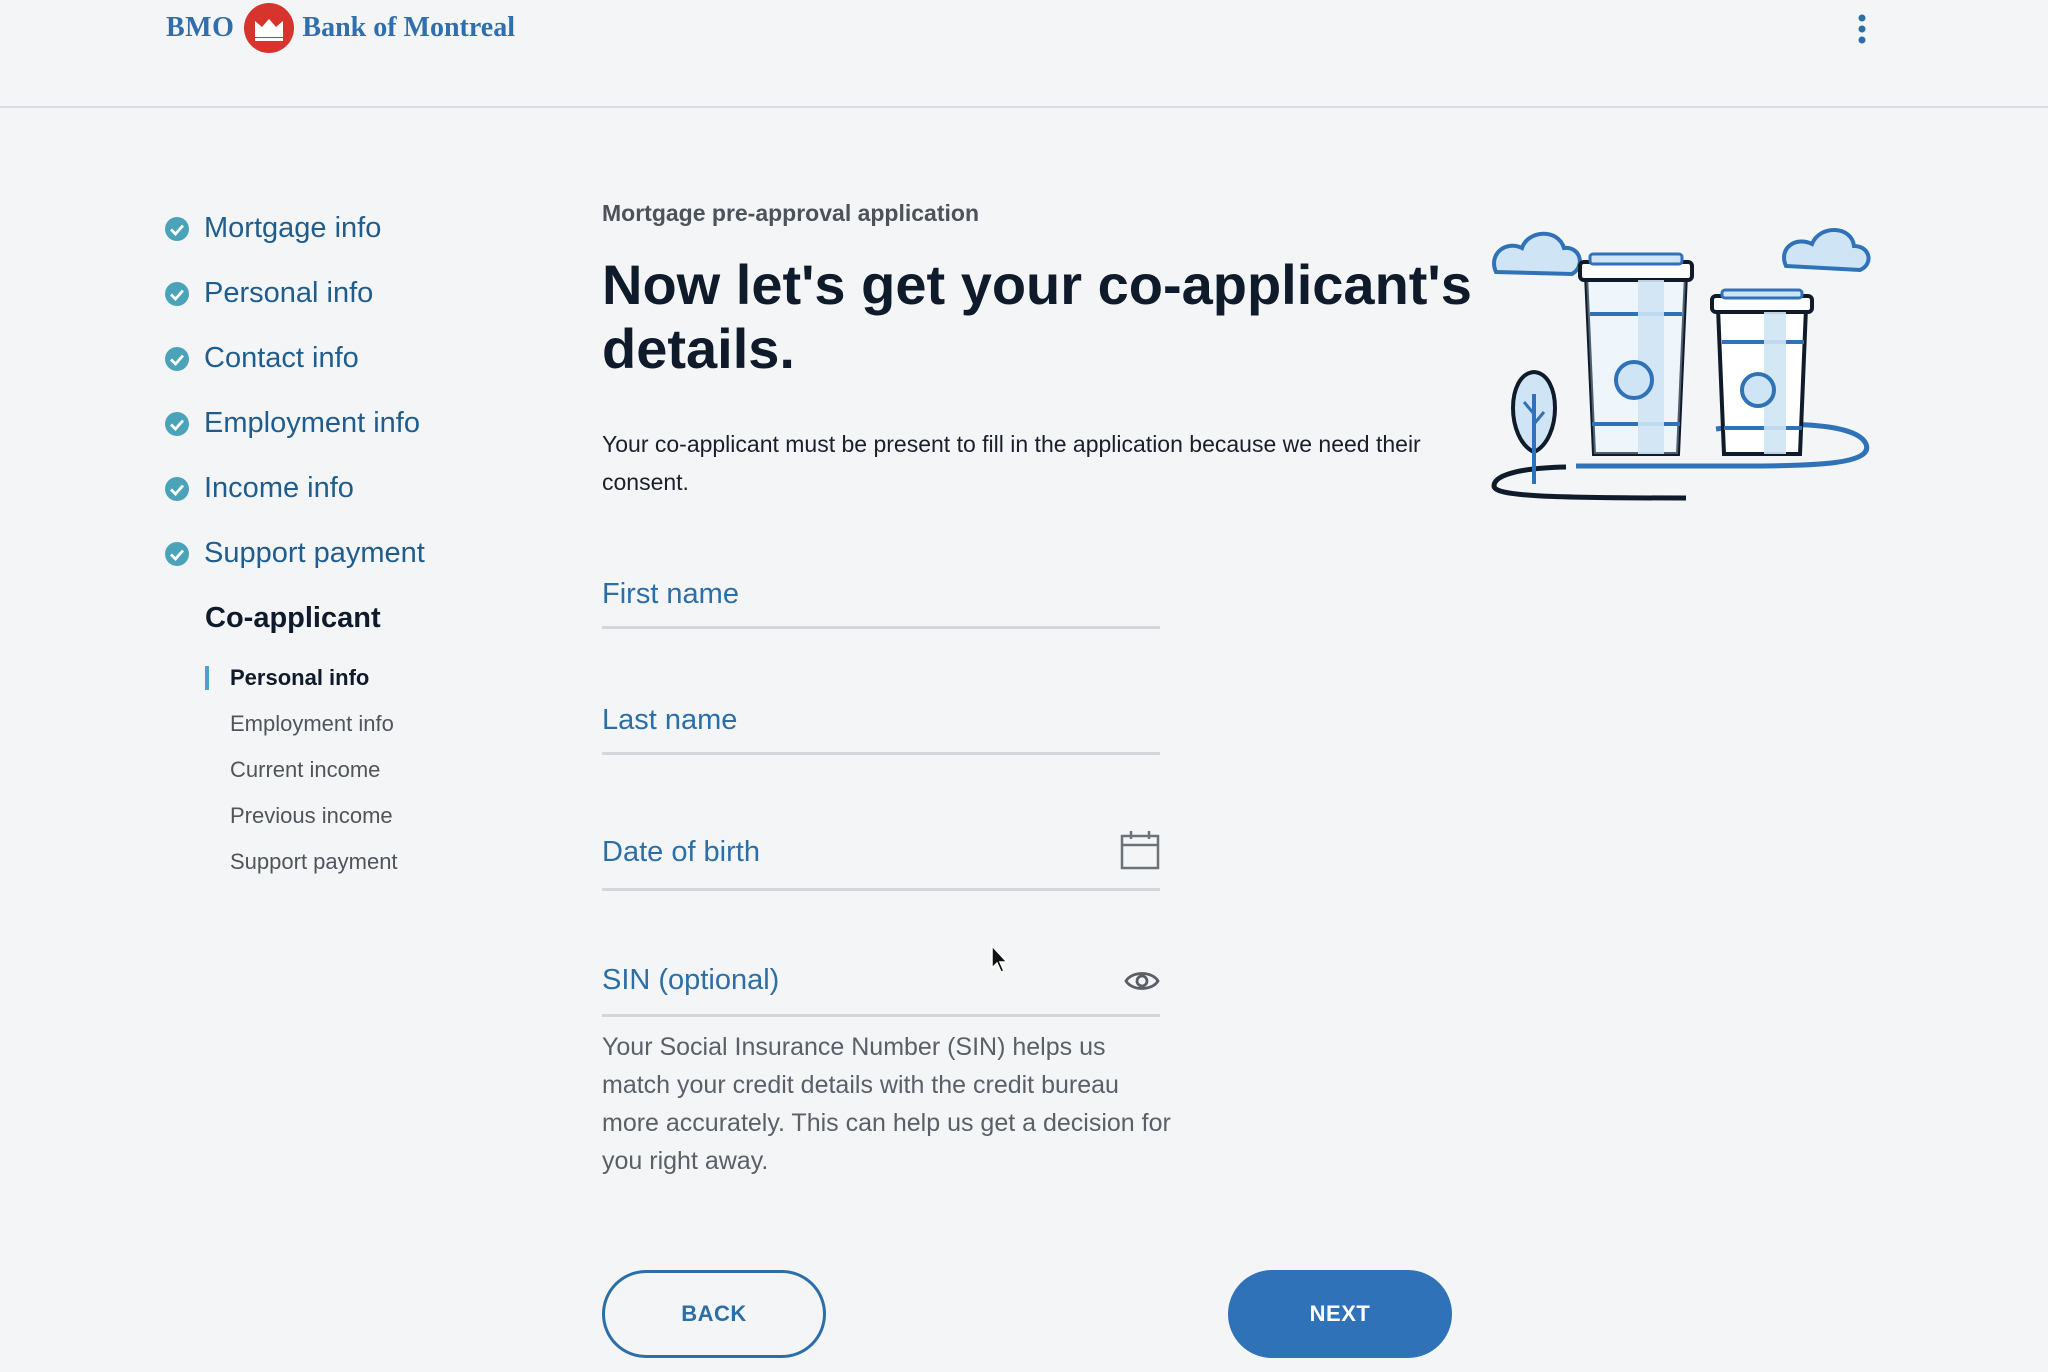 The image size is (2048, 1372). I want to click on step-label: Personal info, so click(289, 293).